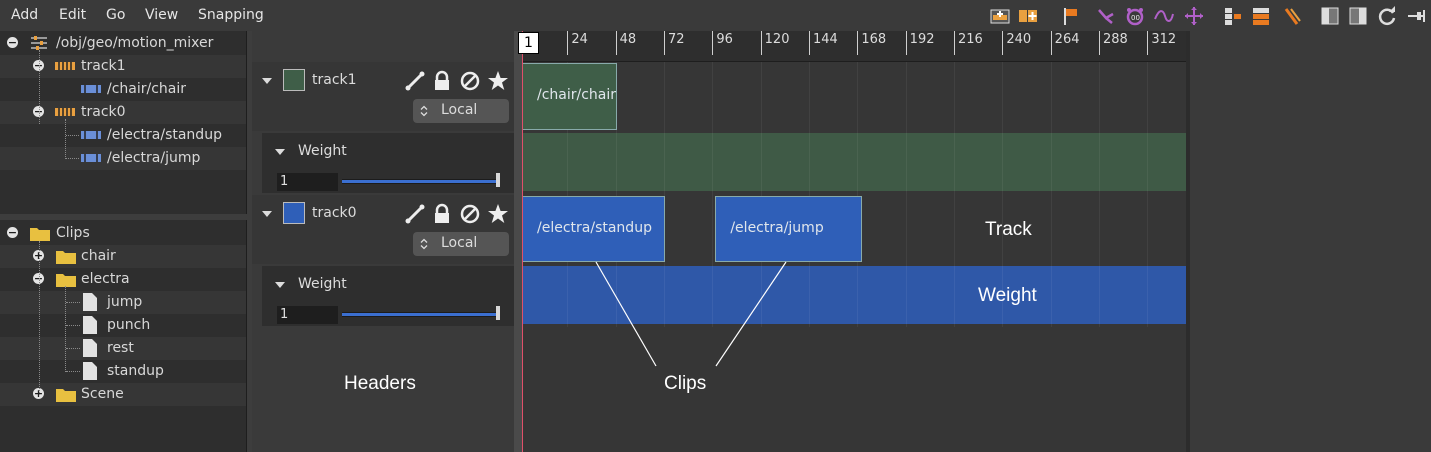 The height and width of the screenshot is (452, 1431). I want to click on tree-row-punch: punch, so click(123, 325).